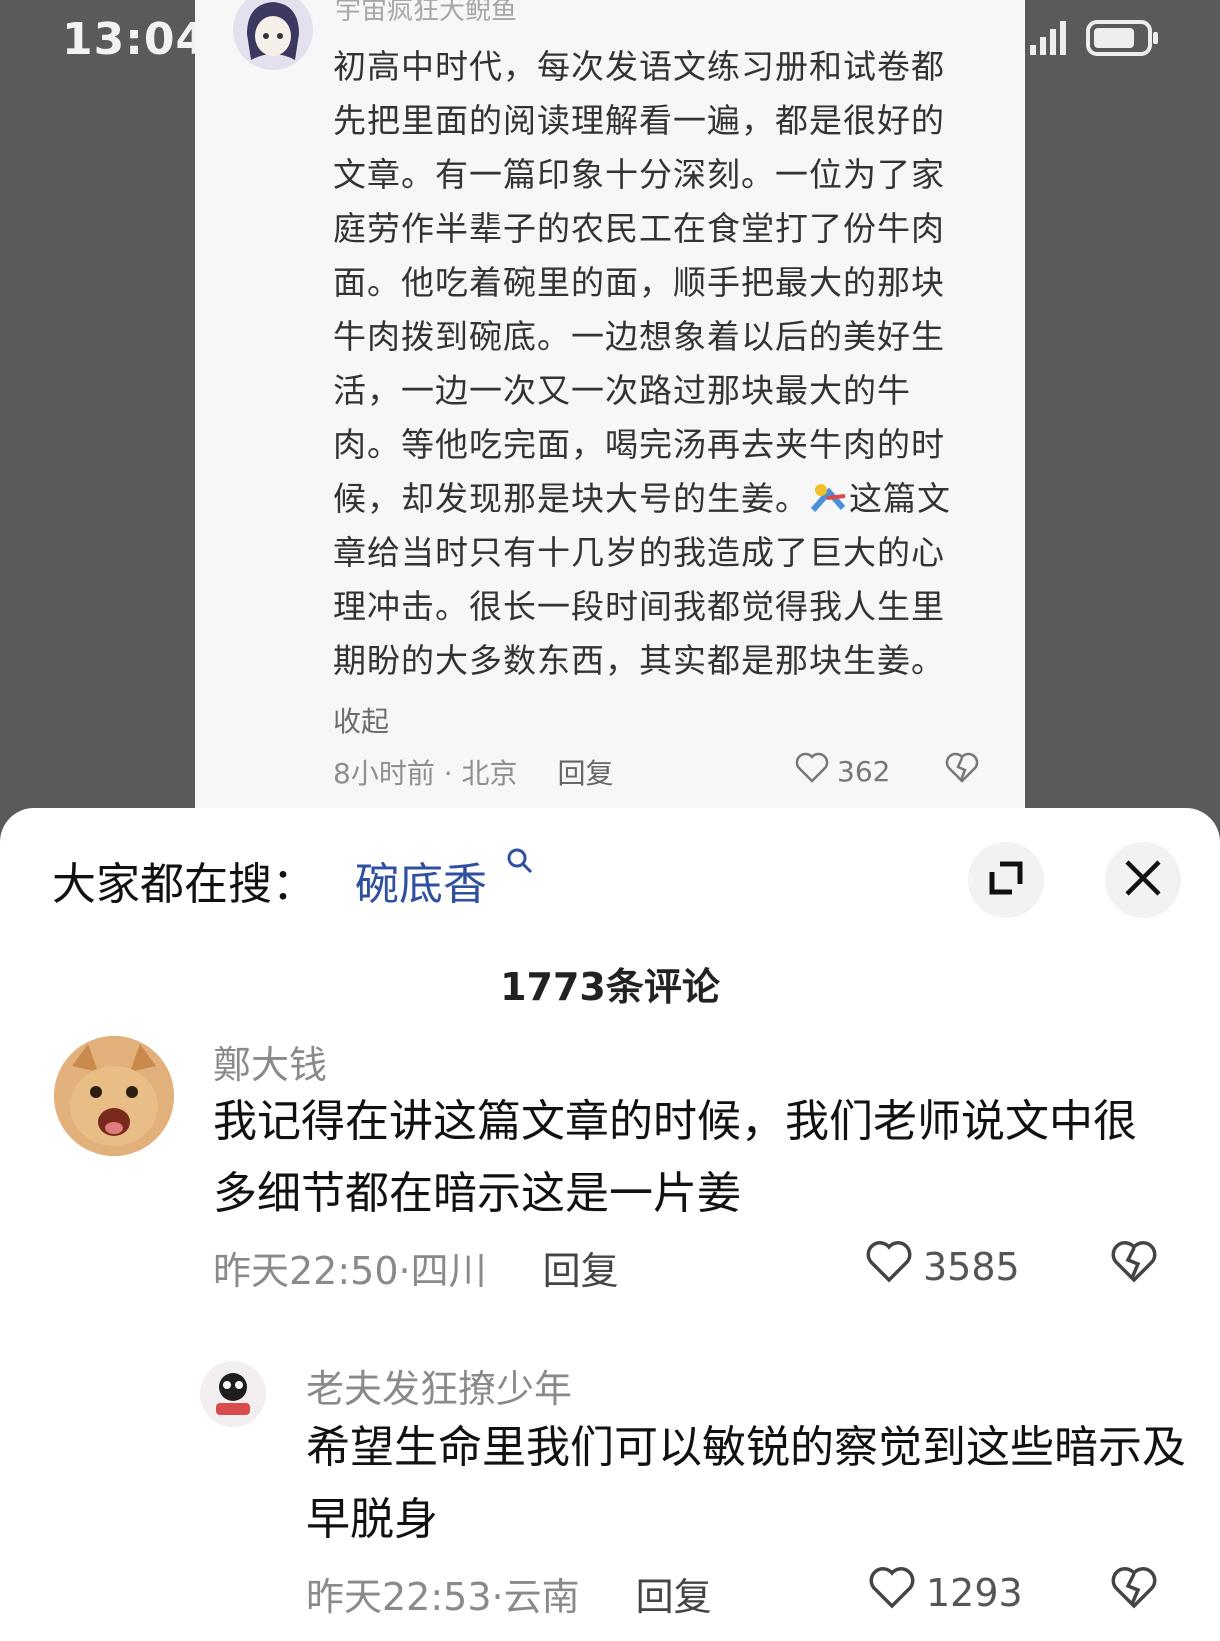 Image resolution: width=1220 pixels, height=1641 pixels. I want to click on comment-time-location: 昨天22:50·四川, so click(350, 1271).